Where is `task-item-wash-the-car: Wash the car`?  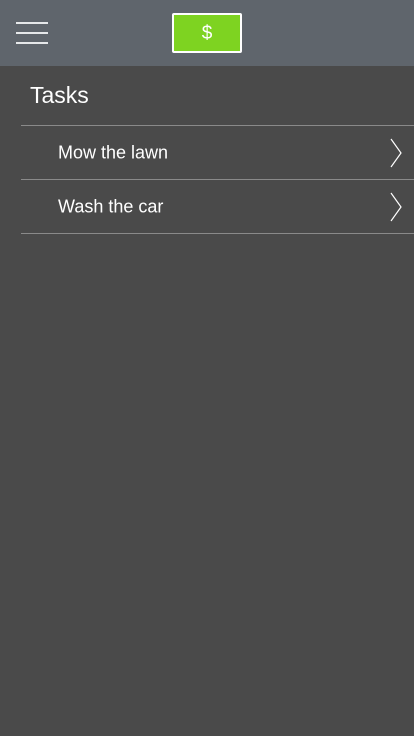 task-item-wash-the-car: Wash the car is located at coordinates (217, 207).